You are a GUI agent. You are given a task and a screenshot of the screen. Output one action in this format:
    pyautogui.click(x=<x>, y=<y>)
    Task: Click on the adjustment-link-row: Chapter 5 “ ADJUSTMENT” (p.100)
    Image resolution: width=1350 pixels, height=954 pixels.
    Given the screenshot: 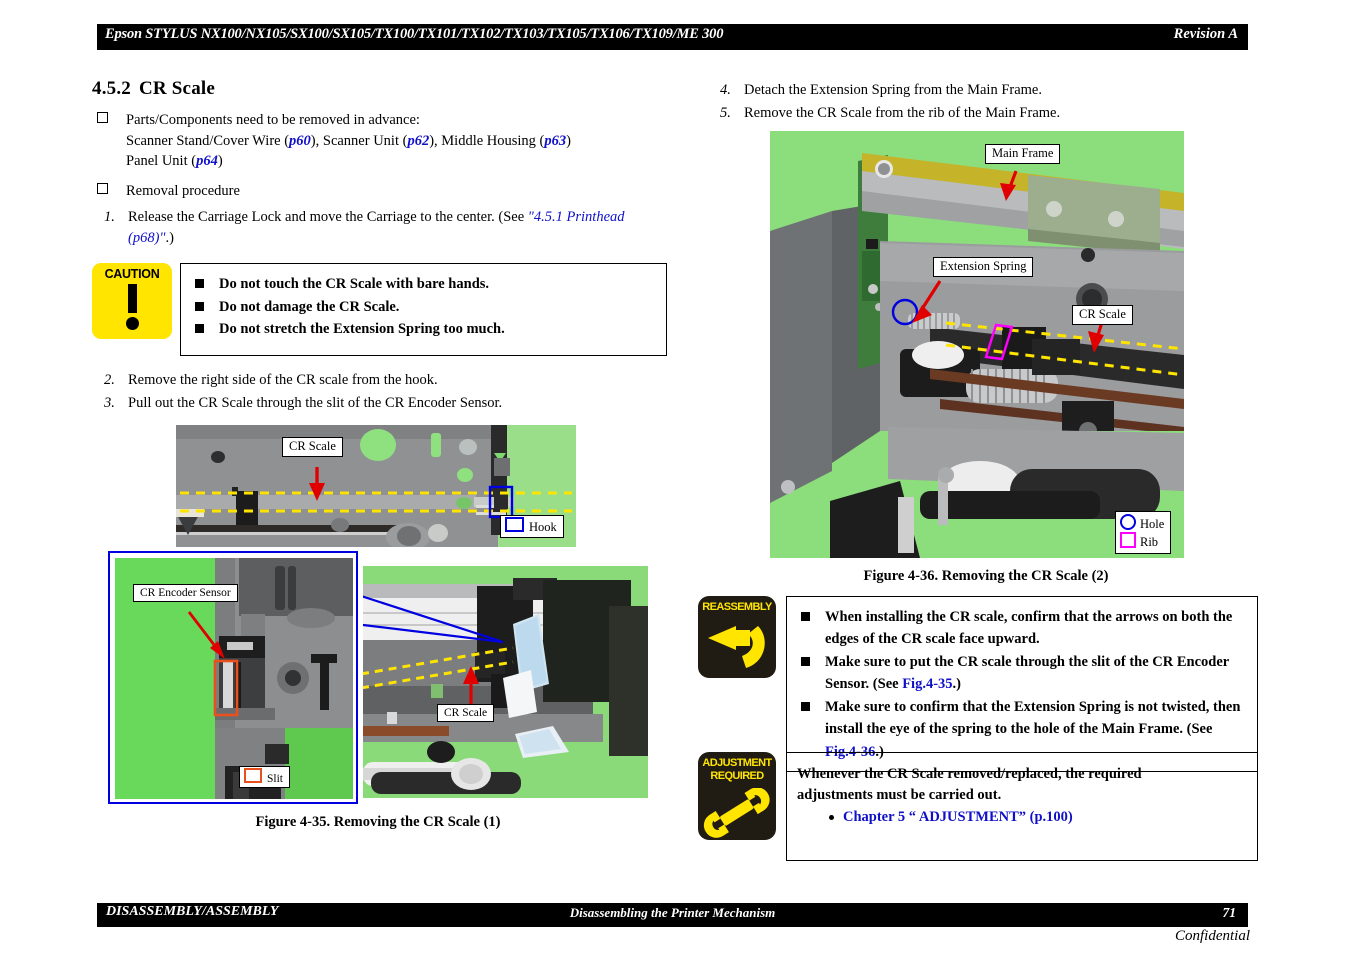 What is the action you would take?
    pyautogui.click(x=1038, y=817)
    